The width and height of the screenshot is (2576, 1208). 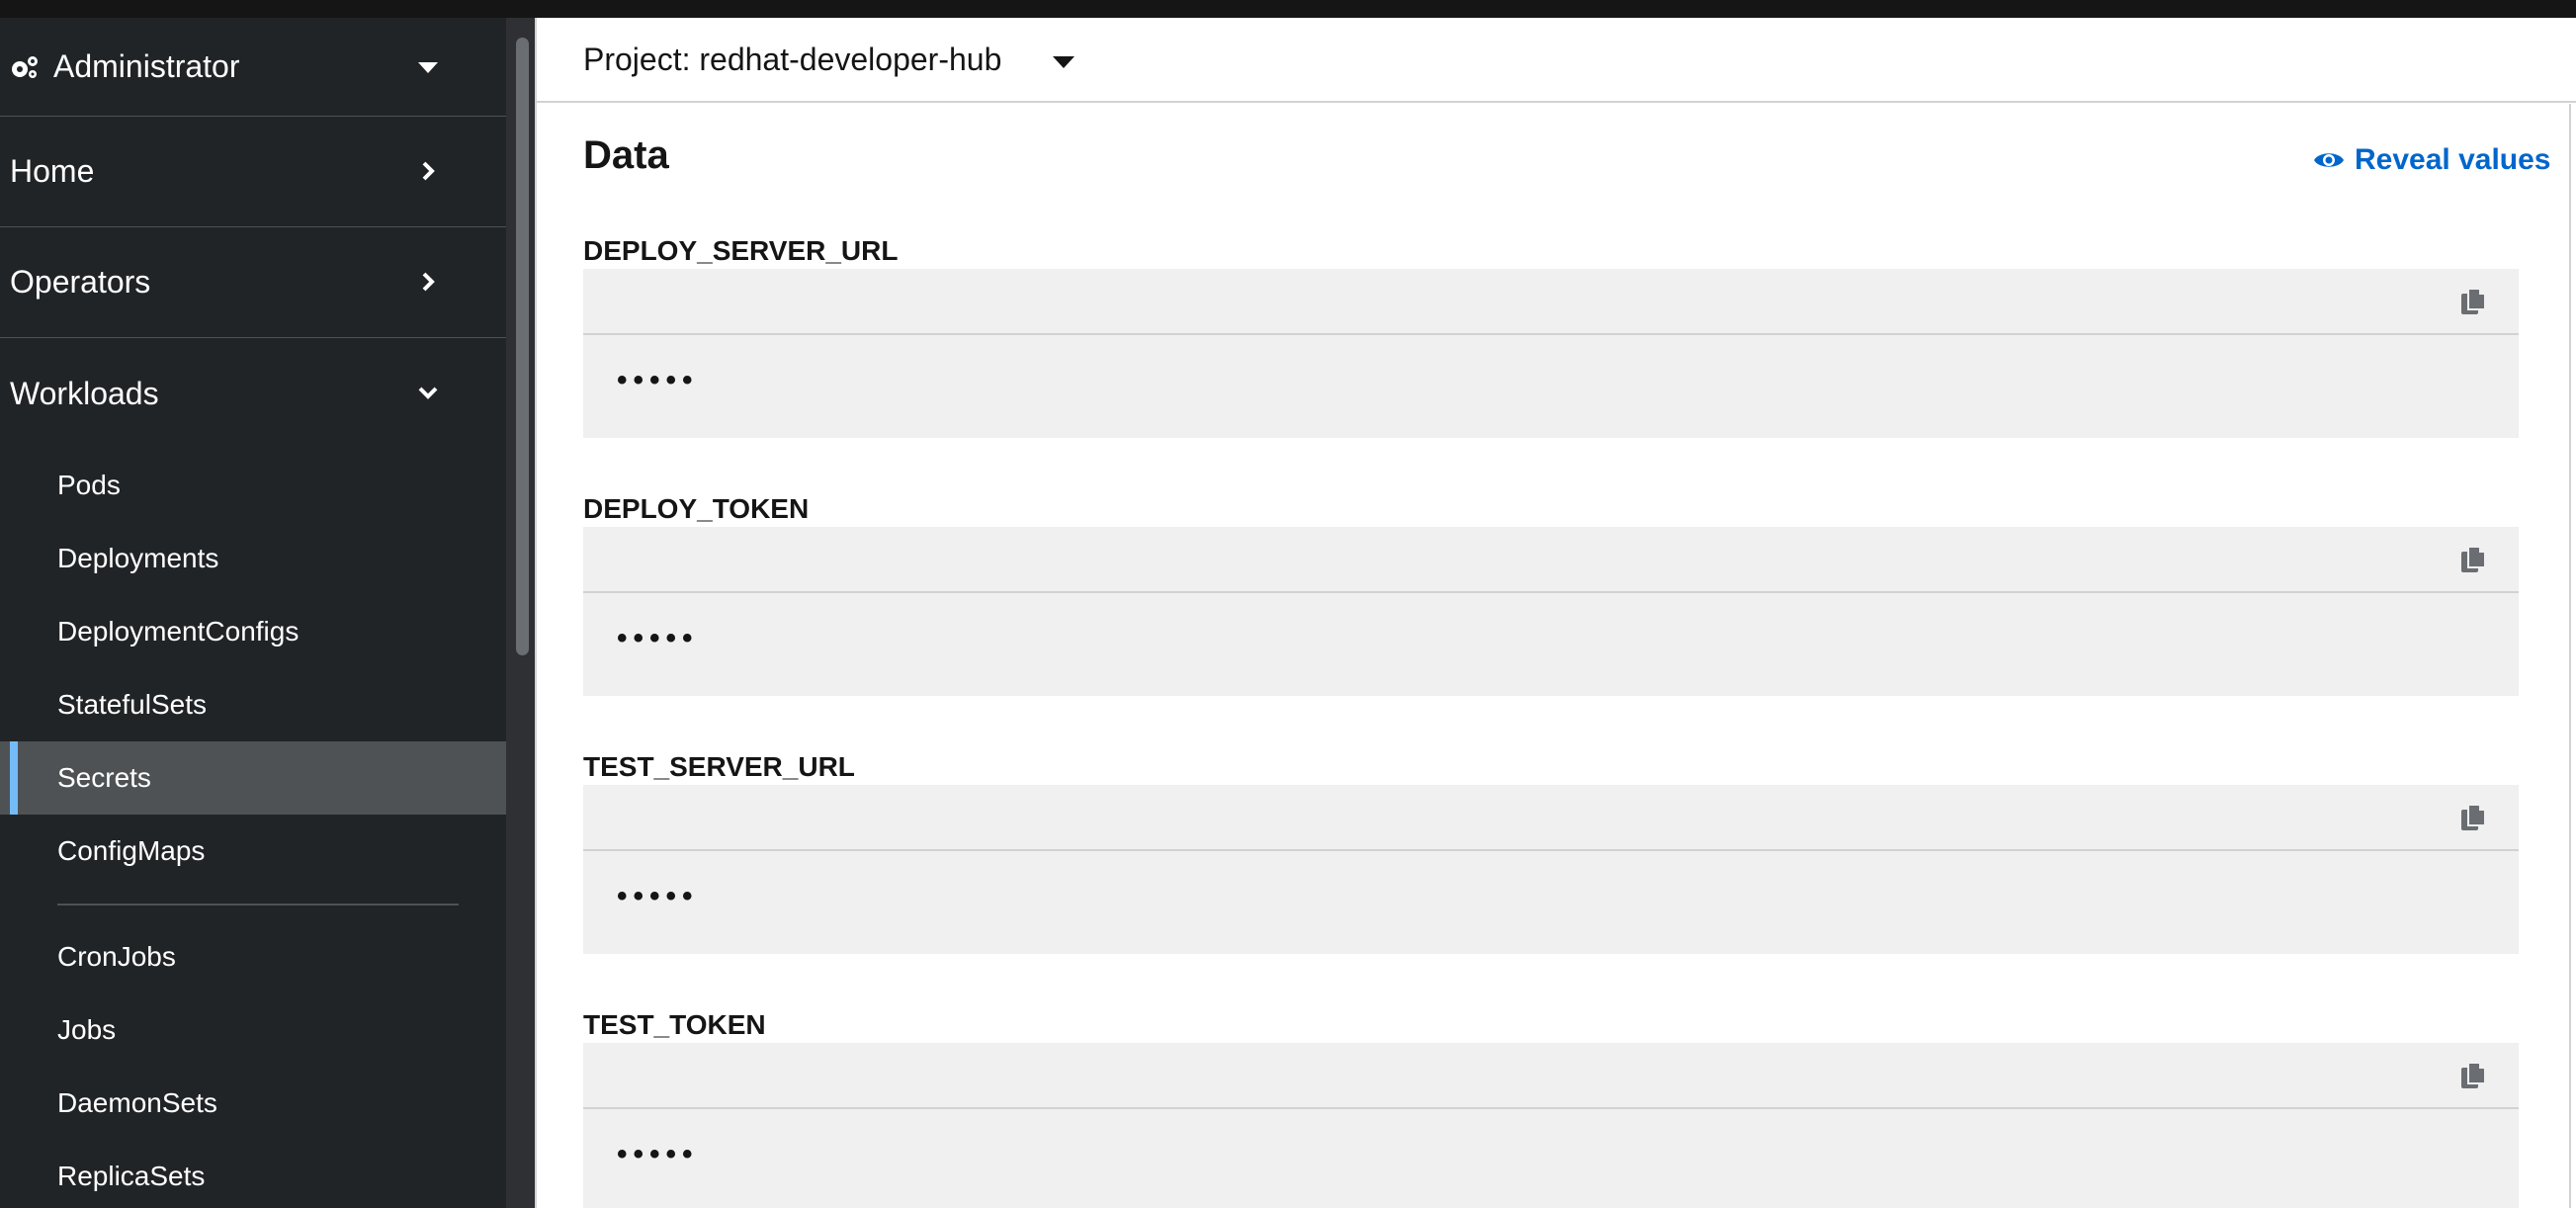 What do you see at coordinates (253, 558) in the screenshot?
I see `sidebar-item-deployments: Deployments` at bounding box center [253, 558].